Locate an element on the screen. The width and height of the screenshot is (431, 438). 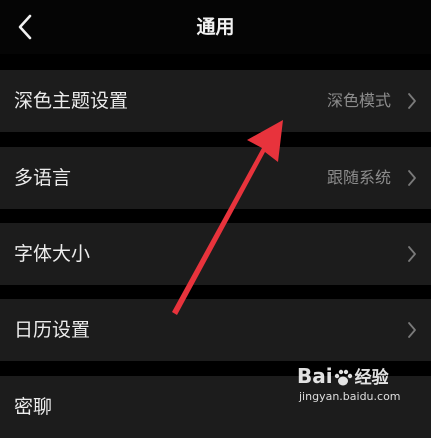
settings-row-value: 深色模式 is located at coordinates (358, 100).